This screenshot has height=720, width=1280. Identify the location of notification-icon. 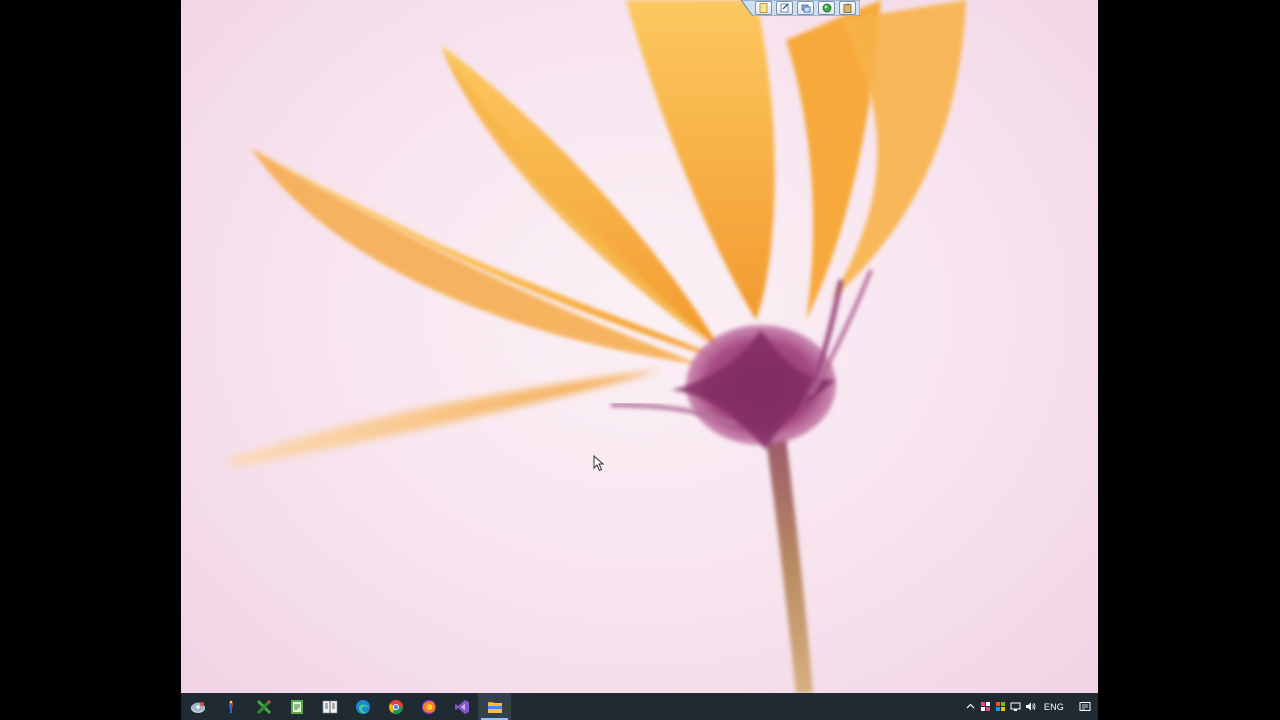
(1085, 706).